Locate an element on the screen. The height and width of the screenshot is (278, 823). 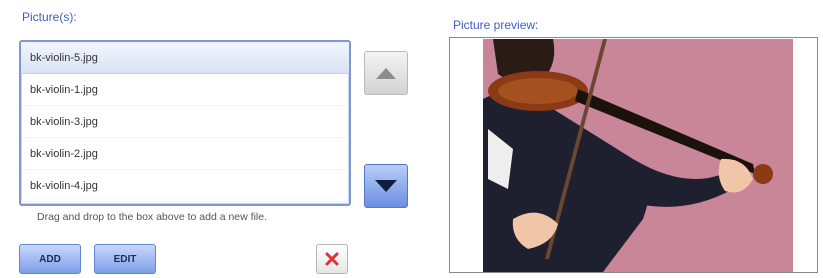
list-item: bk-violin-3.jpg is located at coordinates (185, 122).